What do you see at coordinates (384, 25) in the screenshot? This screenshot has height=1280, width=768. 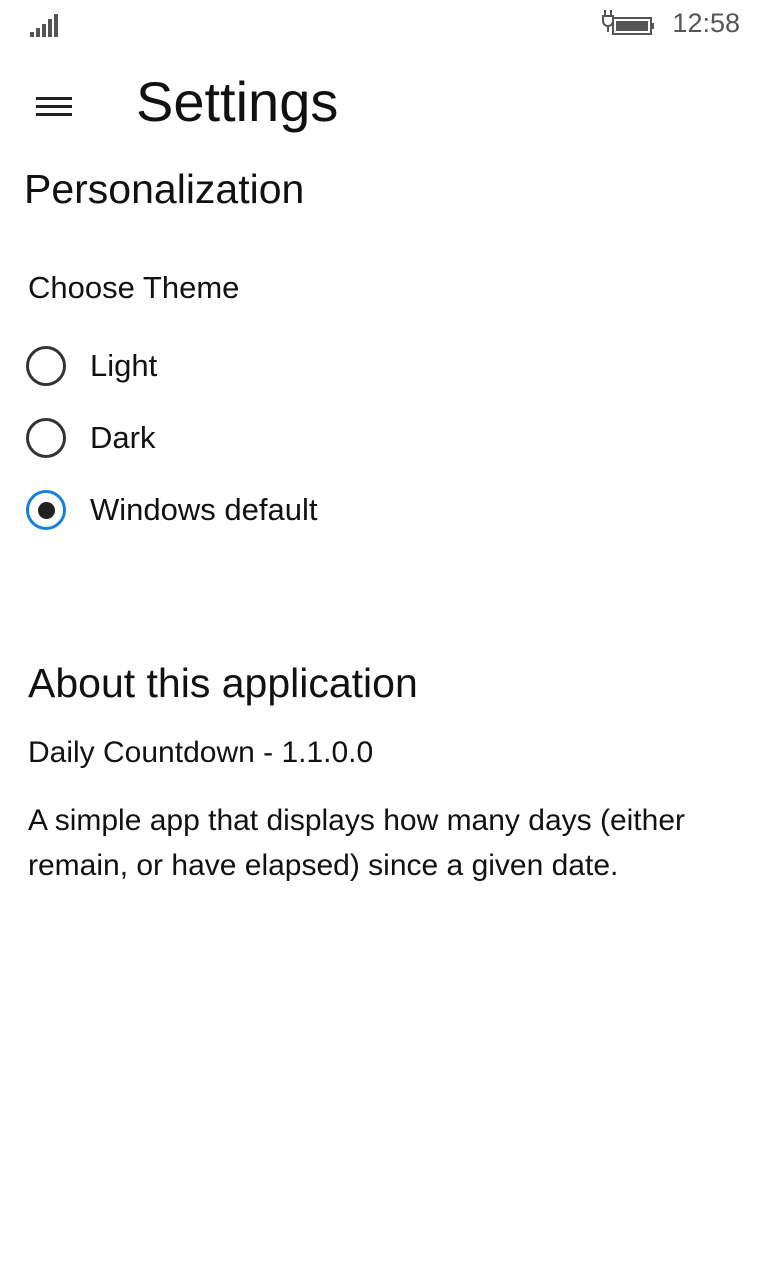 I see `status-bar: 12:58` at bounding box center [384, 25].